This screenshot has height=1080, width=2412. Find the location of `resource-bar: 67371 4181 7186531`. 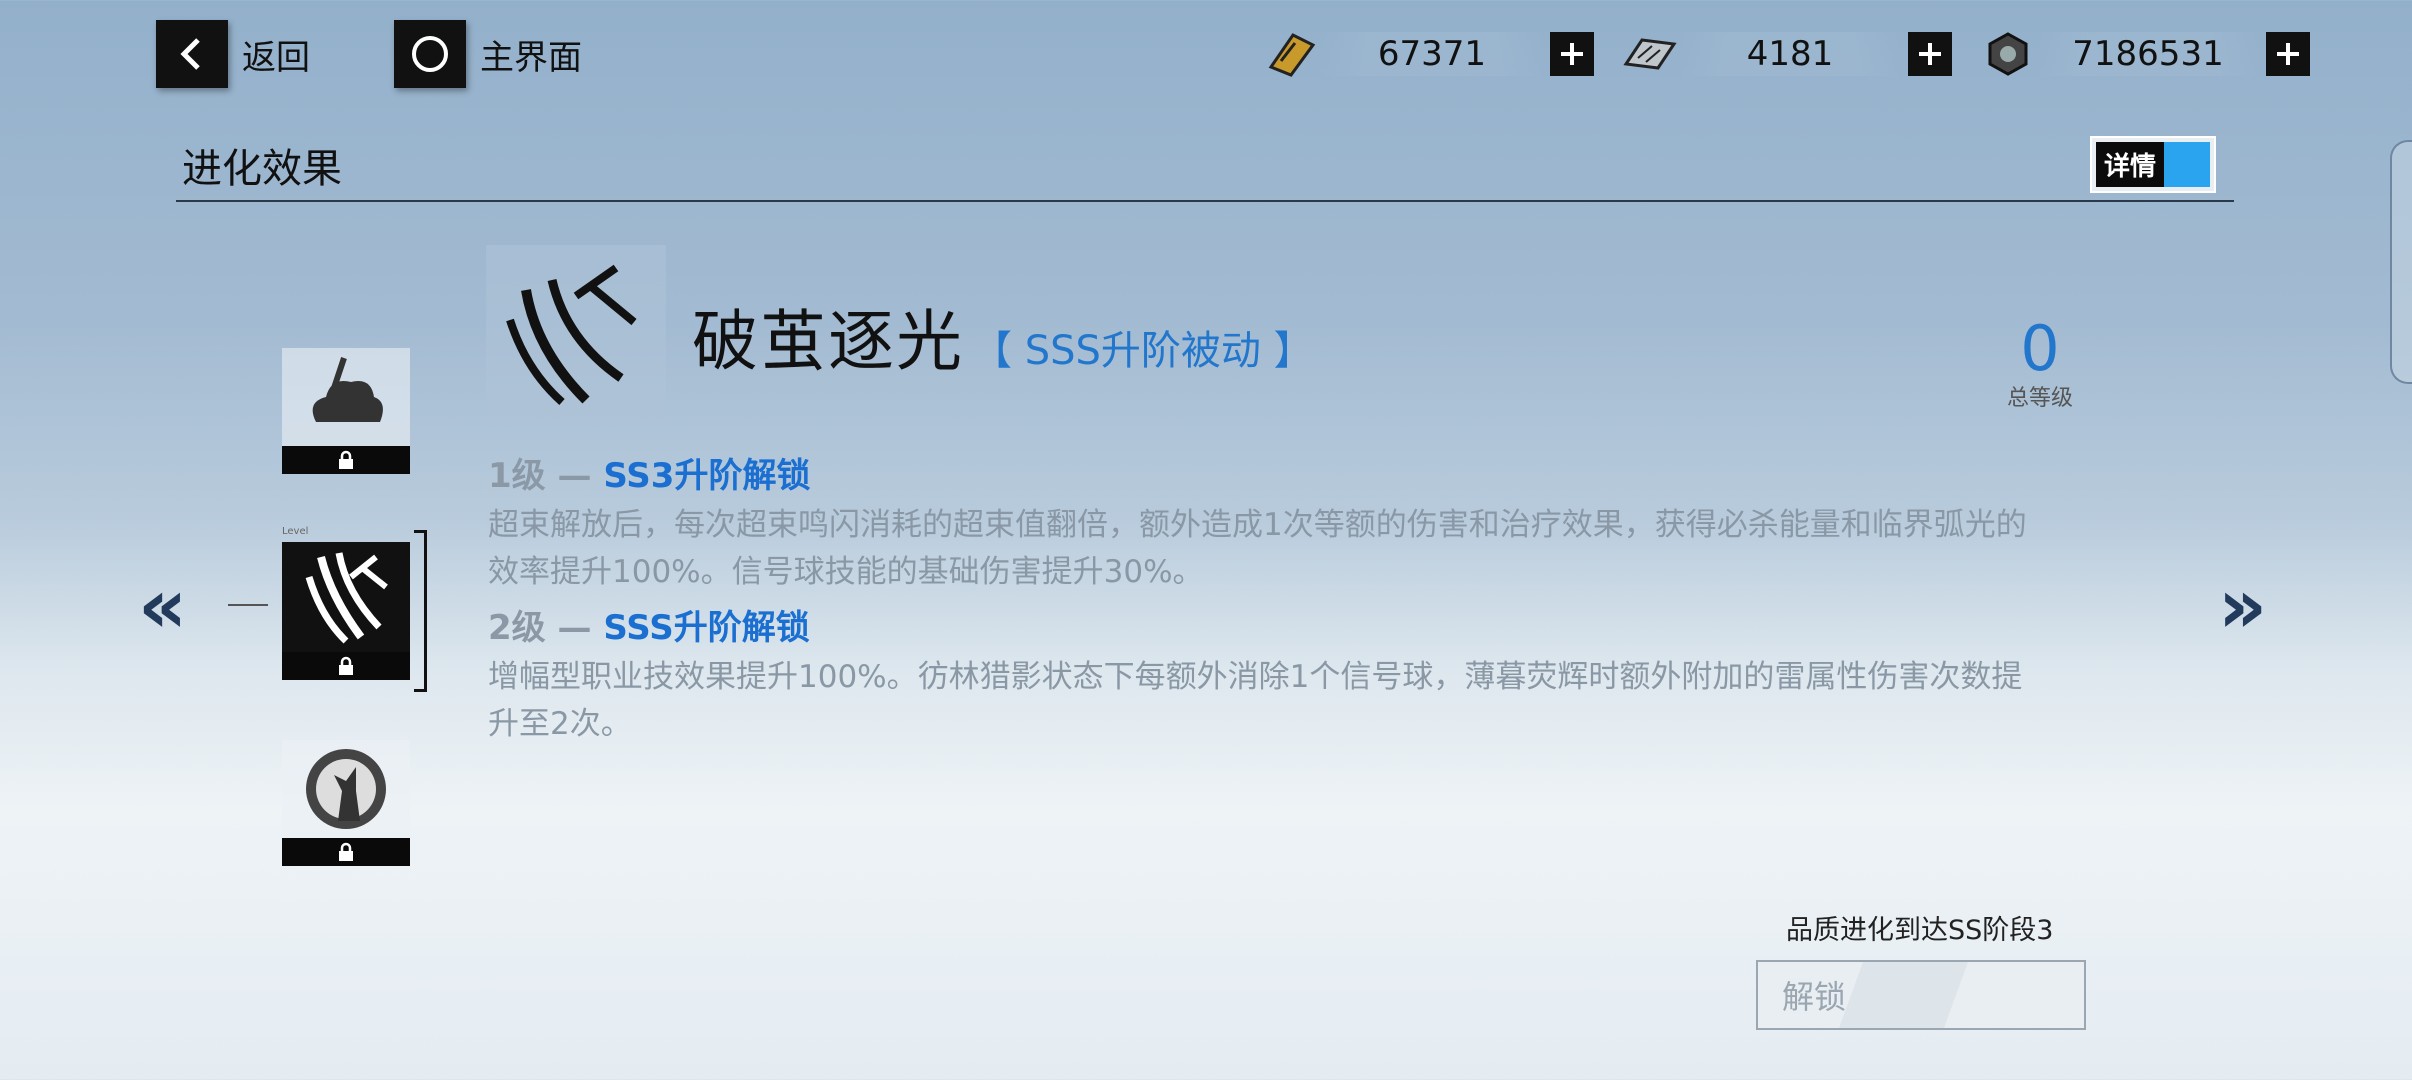

resource-bar: 67371 4181 7186531 is located at coordinates (1786, 54).